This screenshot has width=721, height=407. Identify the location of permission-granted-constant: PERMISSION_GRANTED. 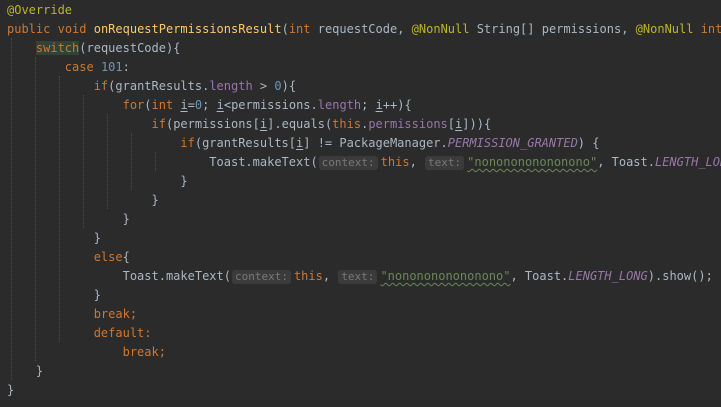
(512, 143).